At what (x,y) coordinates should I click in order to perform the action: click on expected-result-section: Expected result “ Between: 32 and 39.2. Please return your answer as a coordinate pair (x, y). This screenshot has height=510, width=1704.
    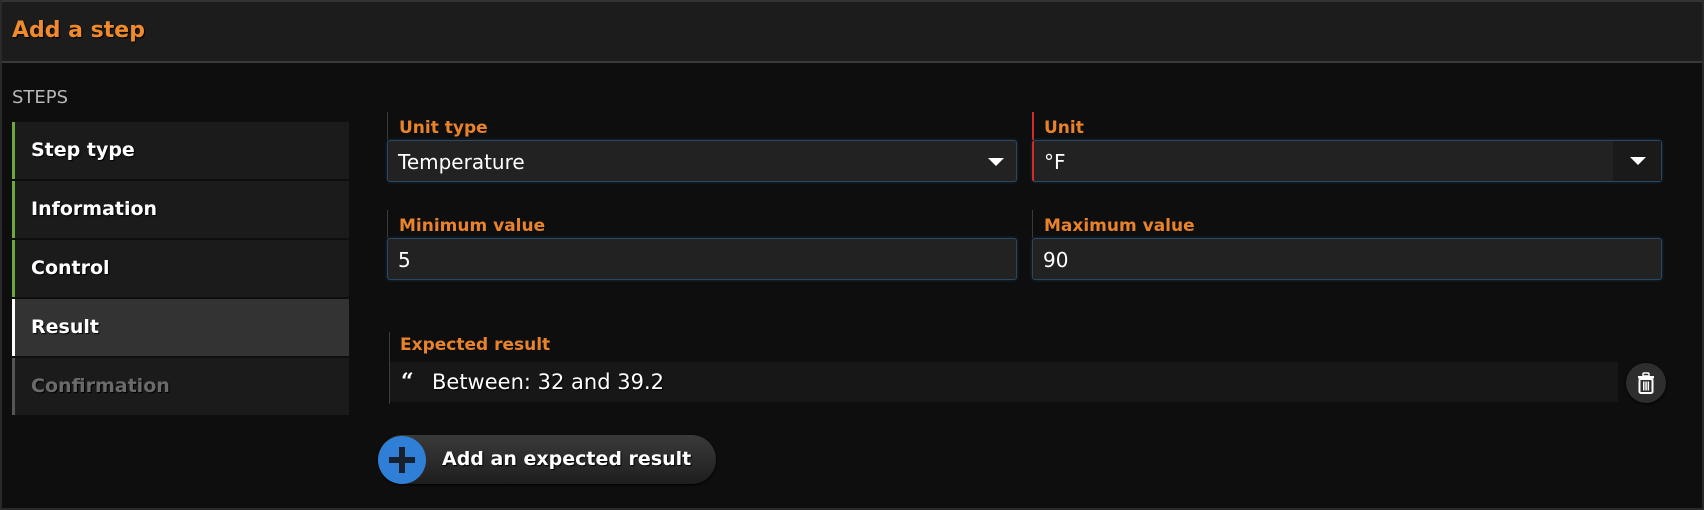
    Looking at the image, I should click on (1004, 368).